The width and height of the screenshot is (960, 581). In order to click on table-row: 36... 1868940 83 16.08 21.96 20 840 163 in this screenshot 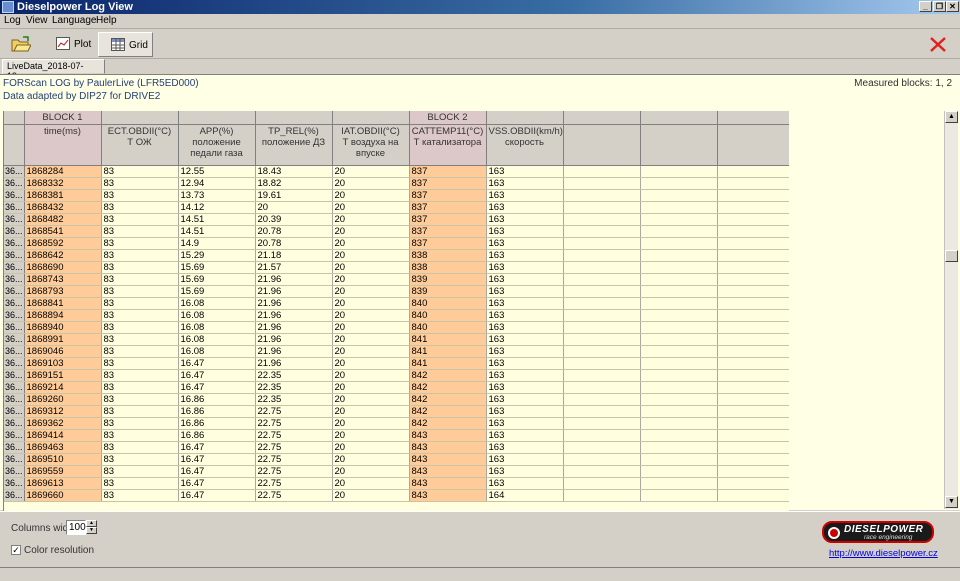, I will do `click(396, 327)`.